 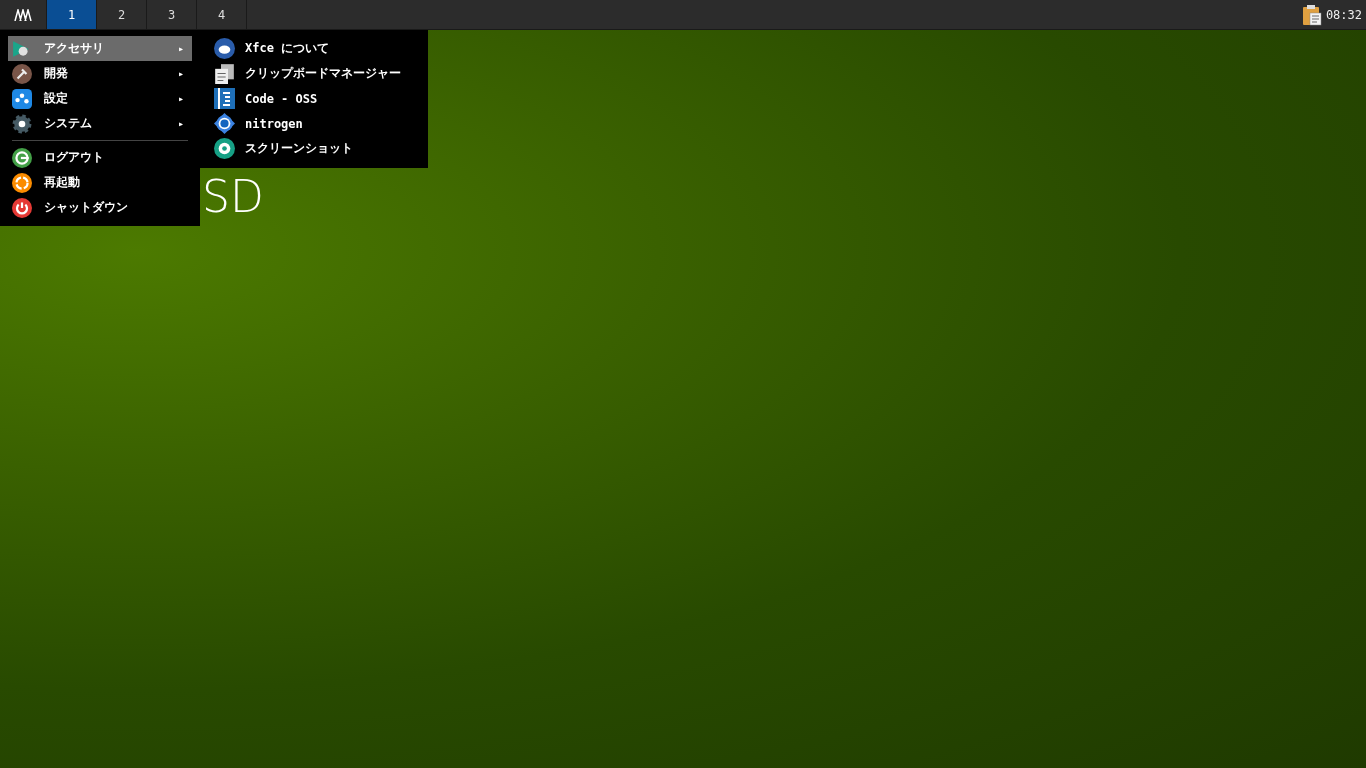 I want to click on menu-label: アクセサリ, so click(x=74, y=48).